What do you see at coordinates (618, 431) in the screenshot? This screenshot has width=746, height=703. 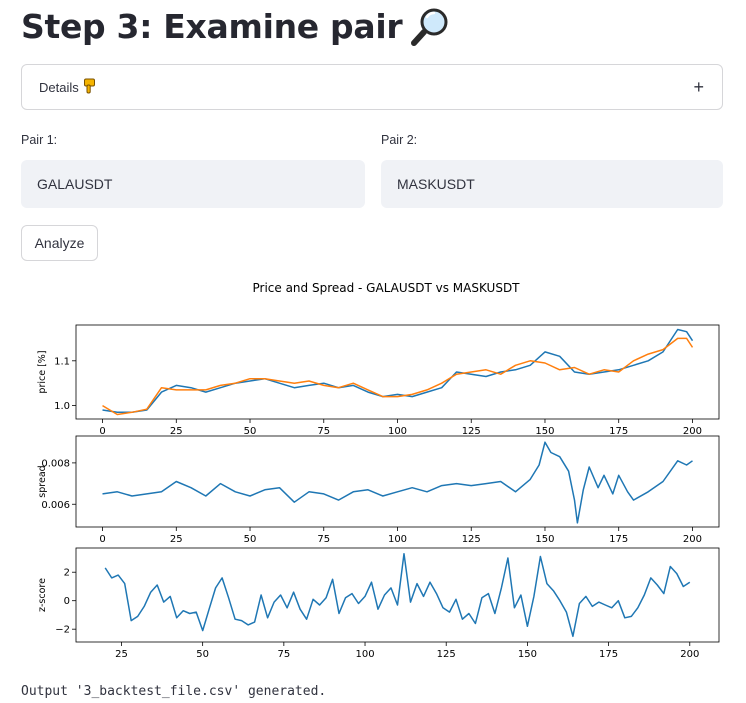 I see `panel1-xtick-label: 175` at bounding box center [618, 431].